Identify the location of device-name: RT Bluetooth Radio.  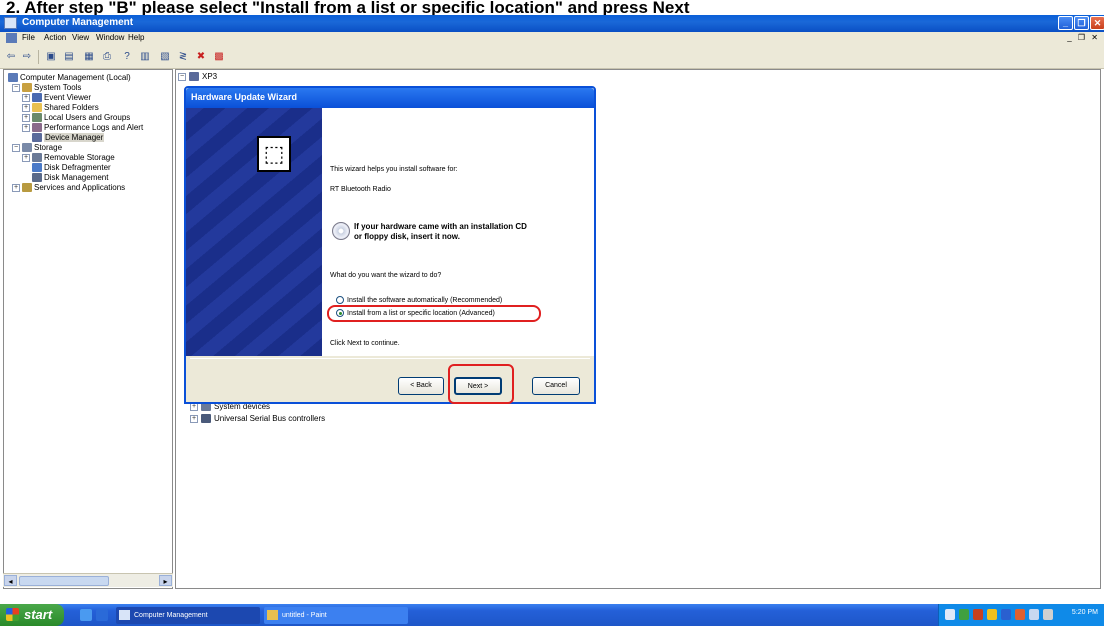
(360, 189).